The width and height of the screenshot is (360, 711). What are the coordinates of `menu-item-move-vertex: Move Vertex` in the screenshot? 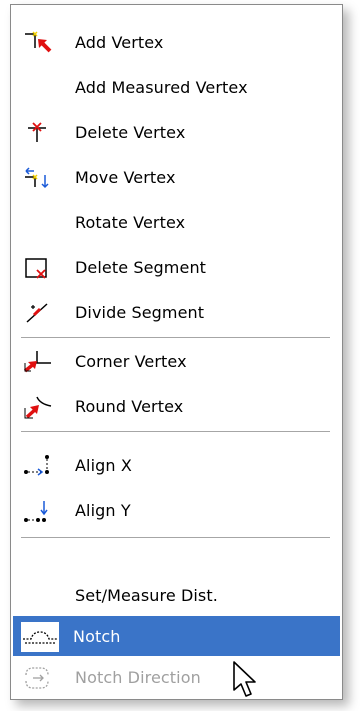 It's located at (176, 177).